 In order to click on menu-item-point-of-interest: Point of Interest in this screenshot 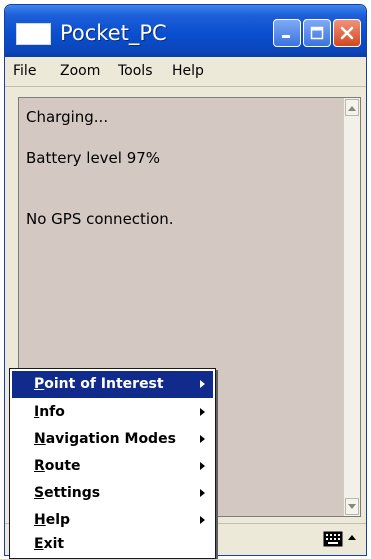, I will do `click(112, 384)`.